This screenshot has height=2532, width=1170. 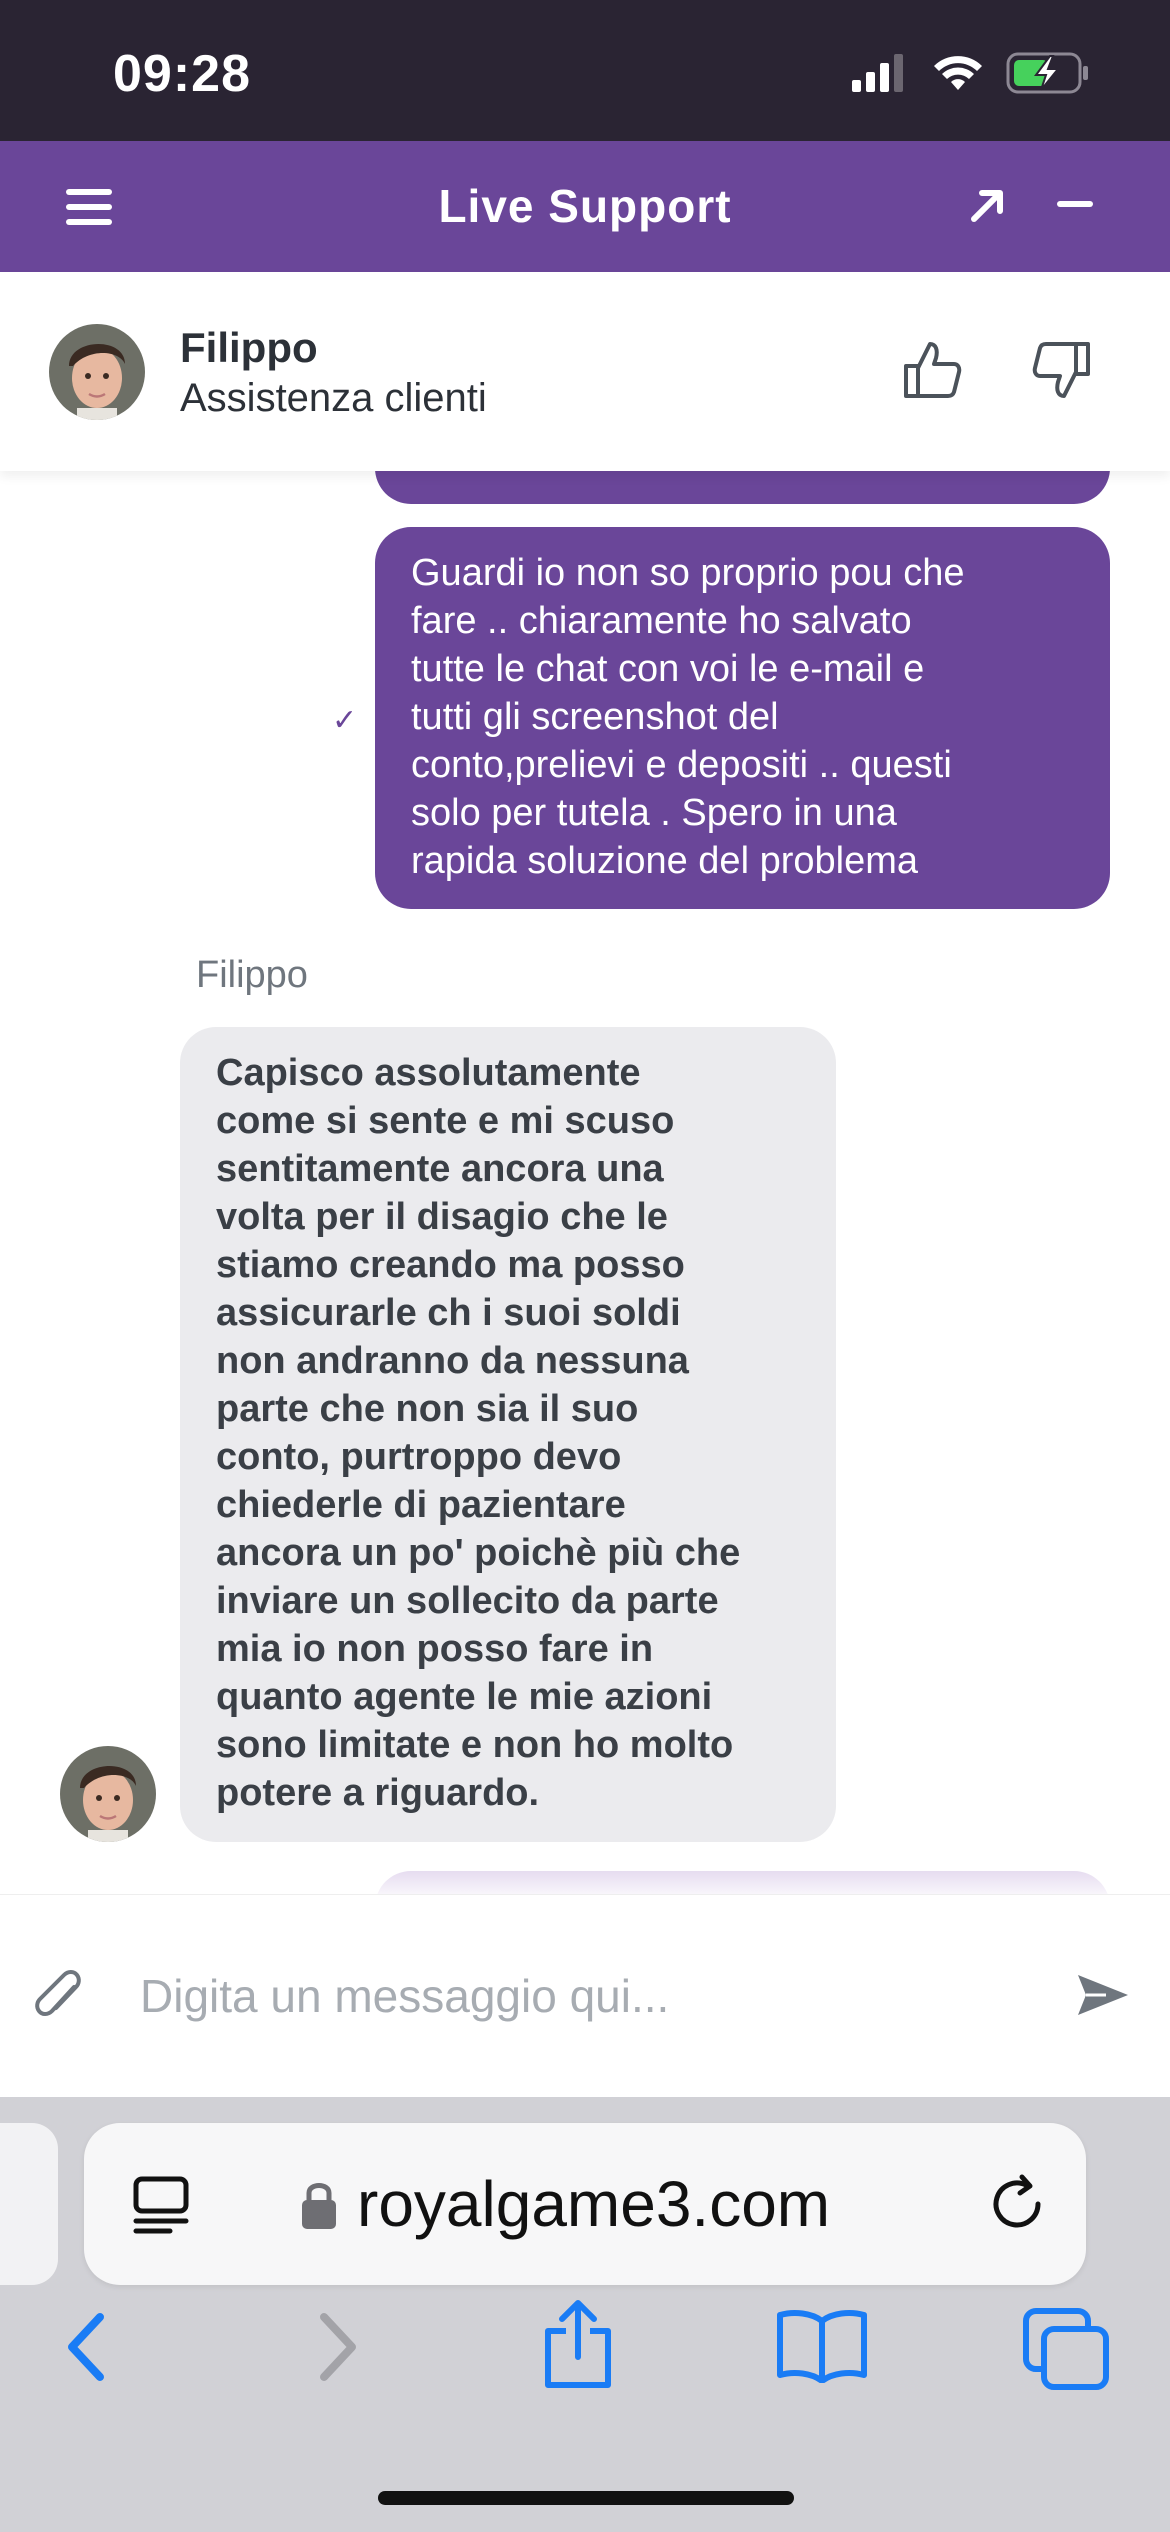 I want to click on message-line: Guardi io non so proprio pou che, so click(x=688, y=573).